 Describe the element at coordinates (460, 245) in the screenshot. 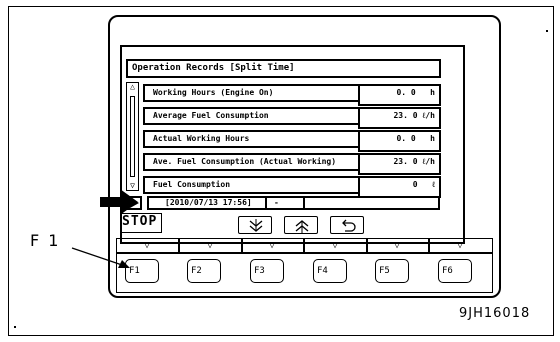

I see `f6-indicator-icon: ▽` at that location.